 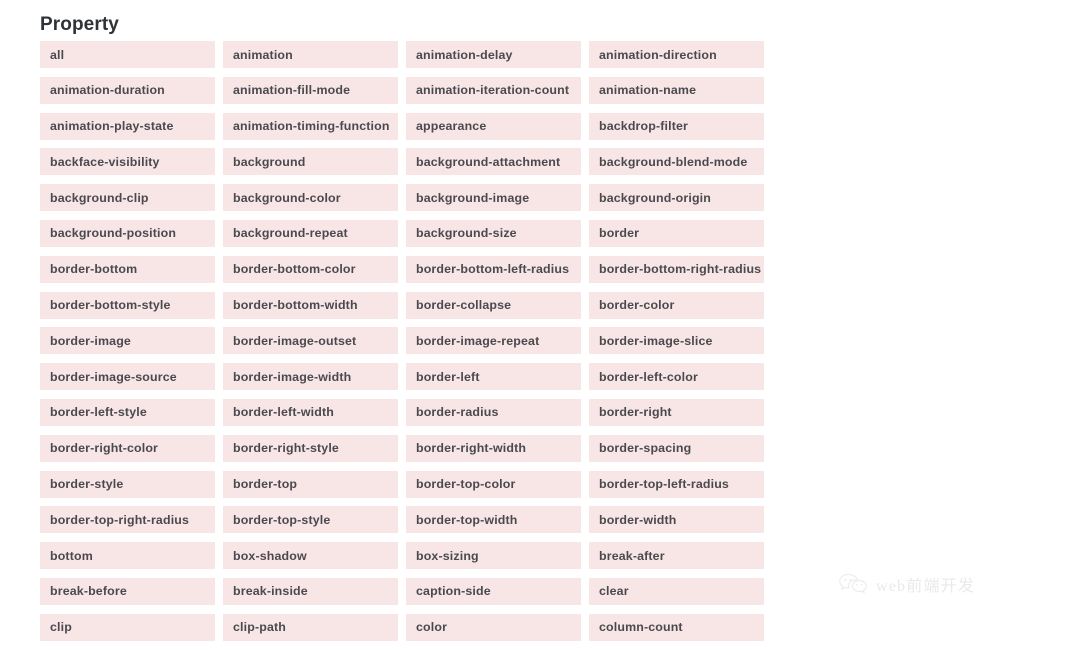 What do you see at coordinates (127, 233) in the screenshot?
I see `property-cell: background-position` at bounding box center [127, 233].